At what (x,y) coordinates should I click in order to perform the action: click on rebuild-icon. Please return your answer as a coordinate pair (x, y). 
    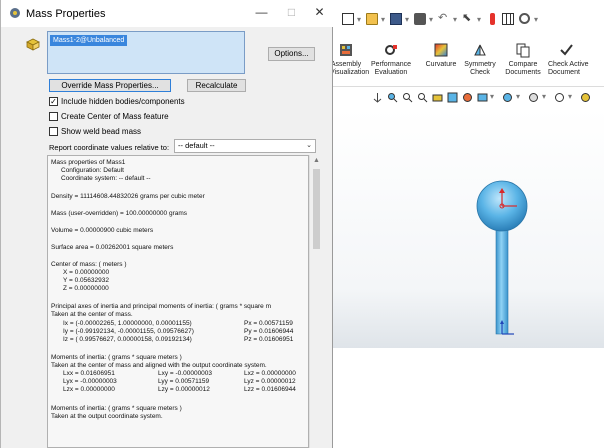
    Looking at the image, I should click on (492, 19).